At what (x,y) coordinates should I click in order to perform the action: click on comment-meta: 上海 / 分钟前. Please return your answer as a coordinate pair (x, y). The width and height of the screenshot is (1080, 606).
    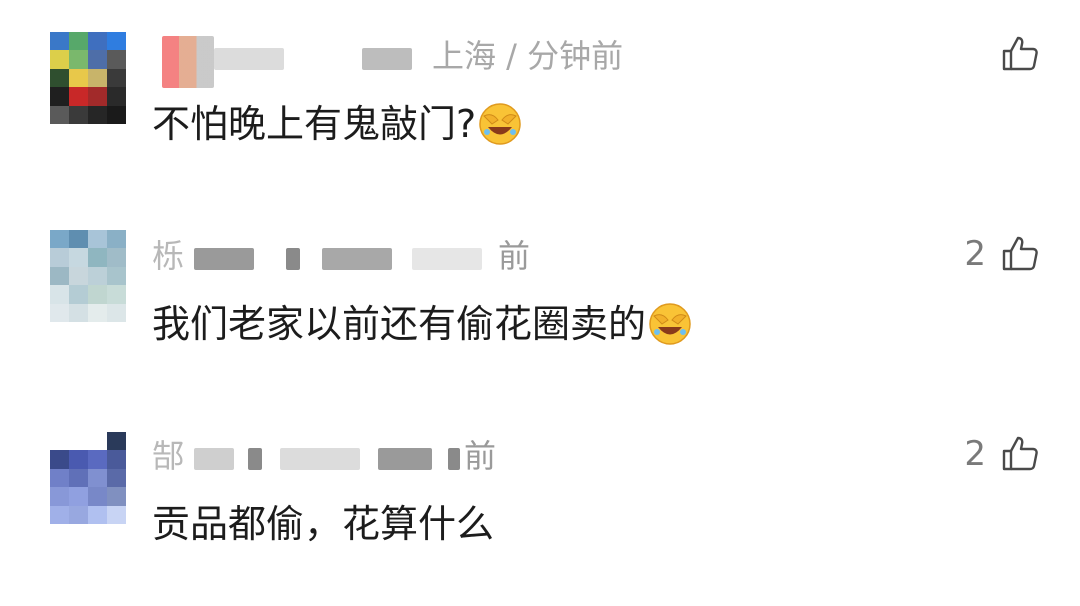
    Looking at the image, I should click on (502, 61).